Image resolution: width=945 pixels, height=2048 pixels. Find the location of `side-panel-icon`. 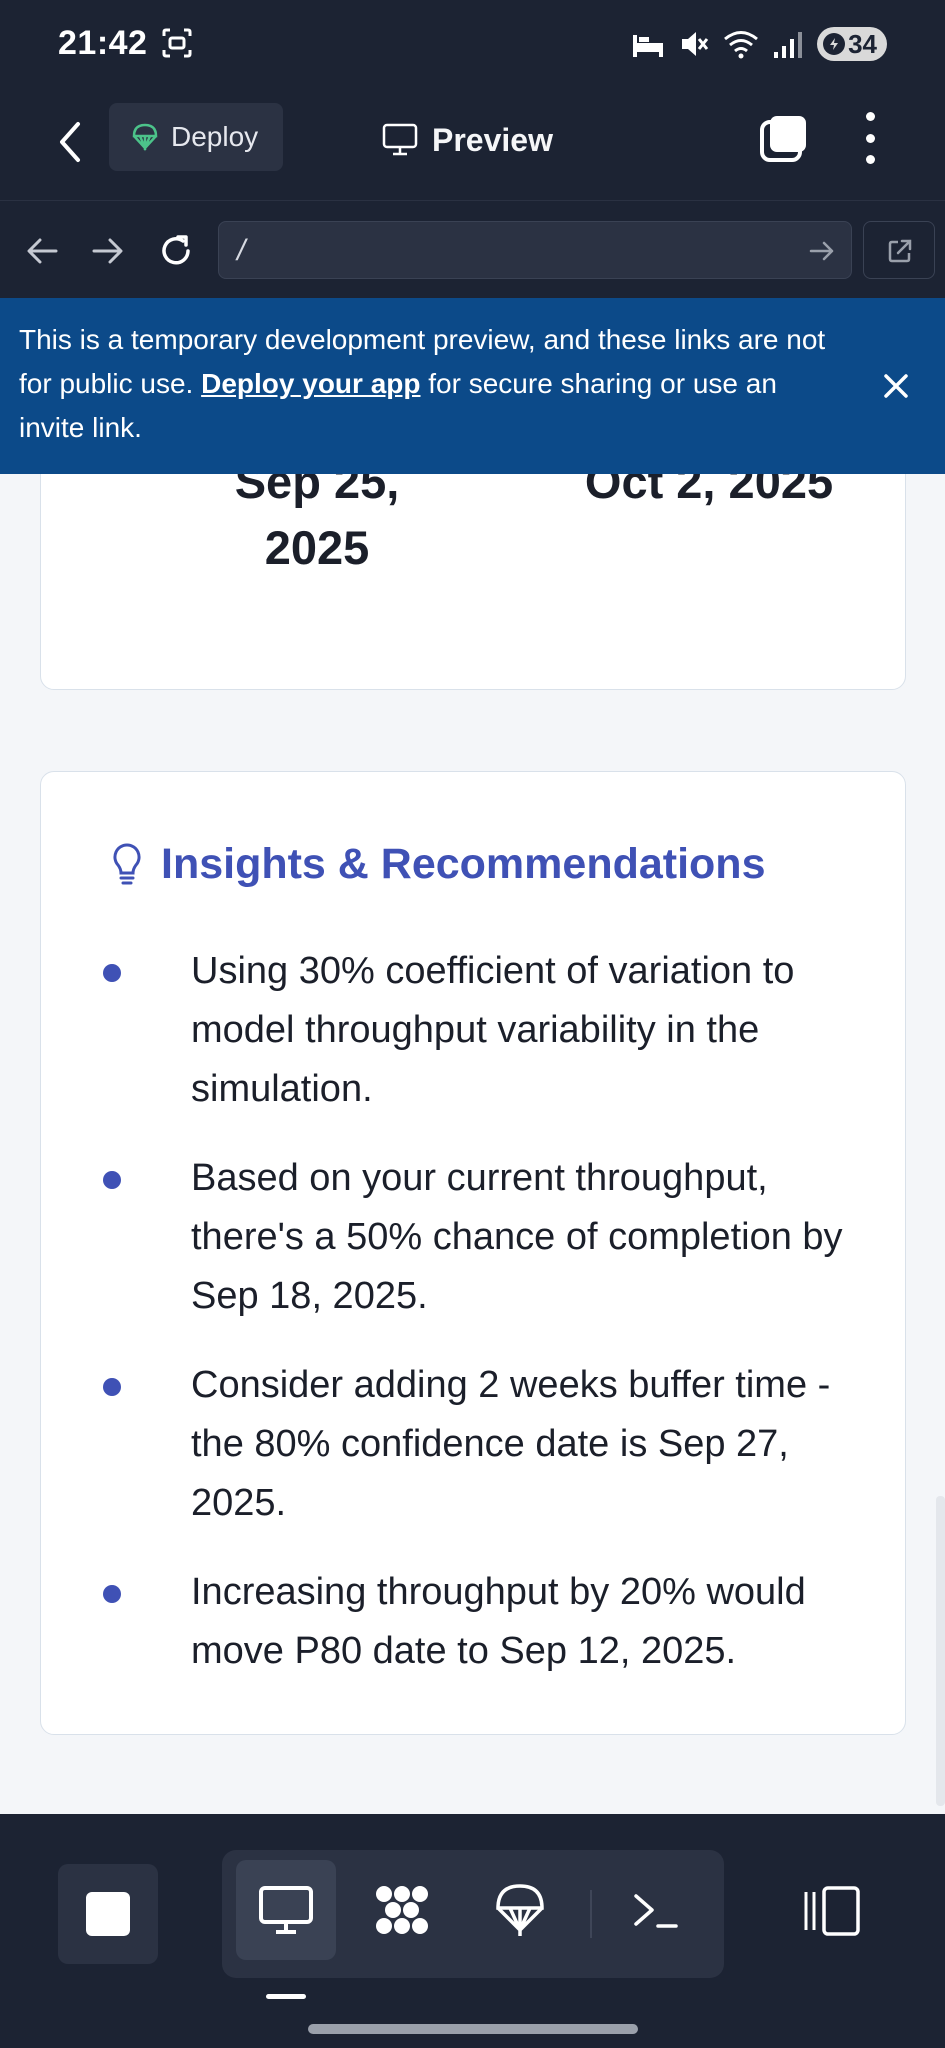

side-panel-icon is located at coordinates (832, 1911).